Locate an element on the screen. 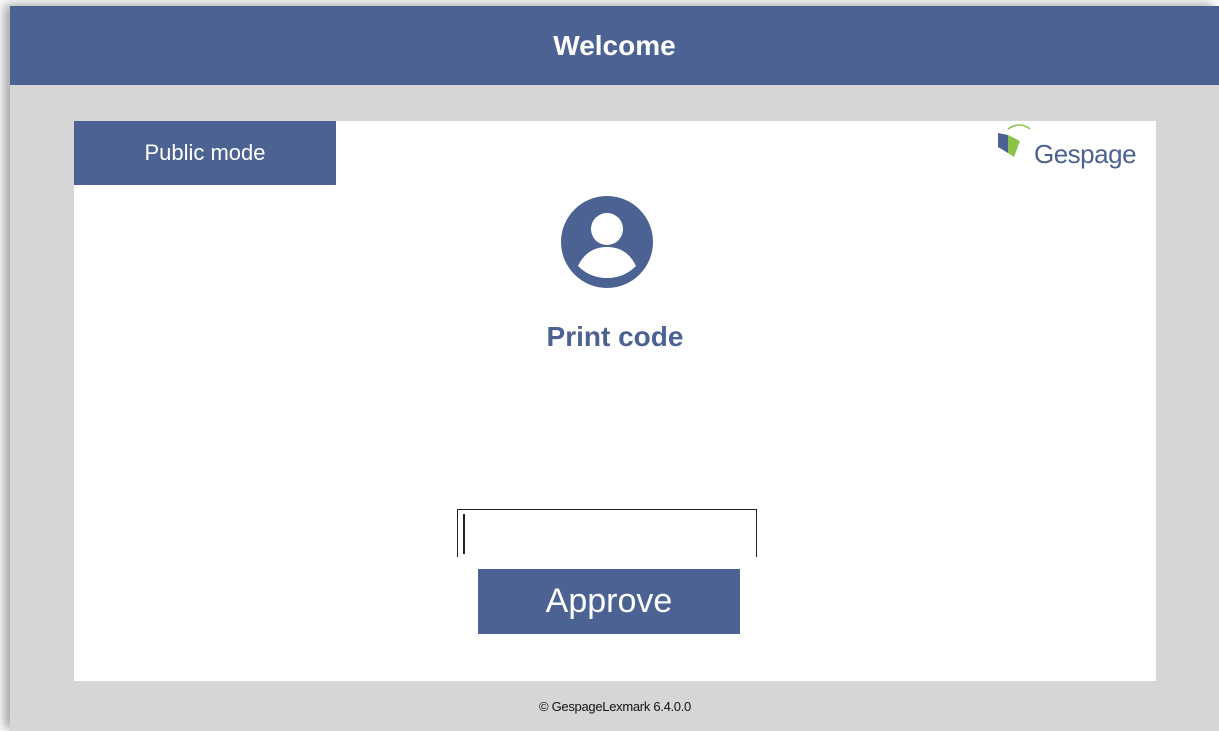  approve-button: Approve is located at coordinates (609, 601).